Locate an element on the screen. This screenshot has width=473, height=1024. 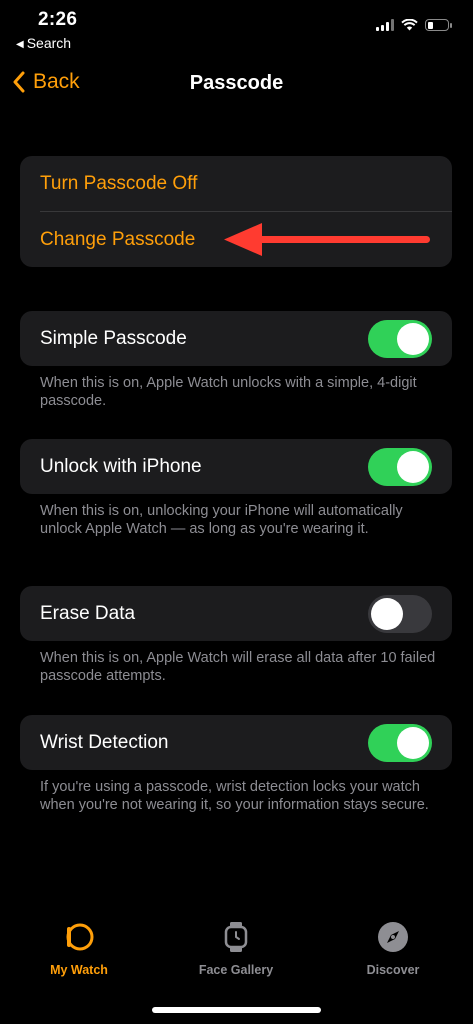
wrist-detection-row: Wrist Detection is located at coordinates (236, 742).